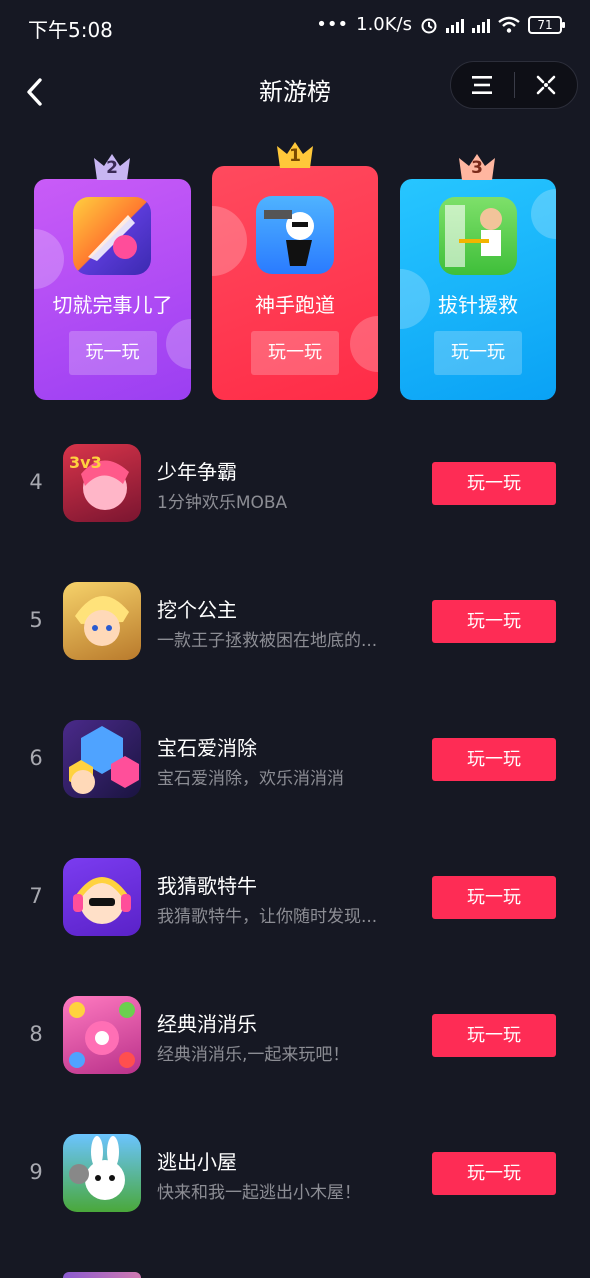 This screenshot has height=1278, width=590. I want to click on game-list-row: 6 宝石爱消除 宝石爱消除，欢乐消消消 玩一玩, so click(295, 760).